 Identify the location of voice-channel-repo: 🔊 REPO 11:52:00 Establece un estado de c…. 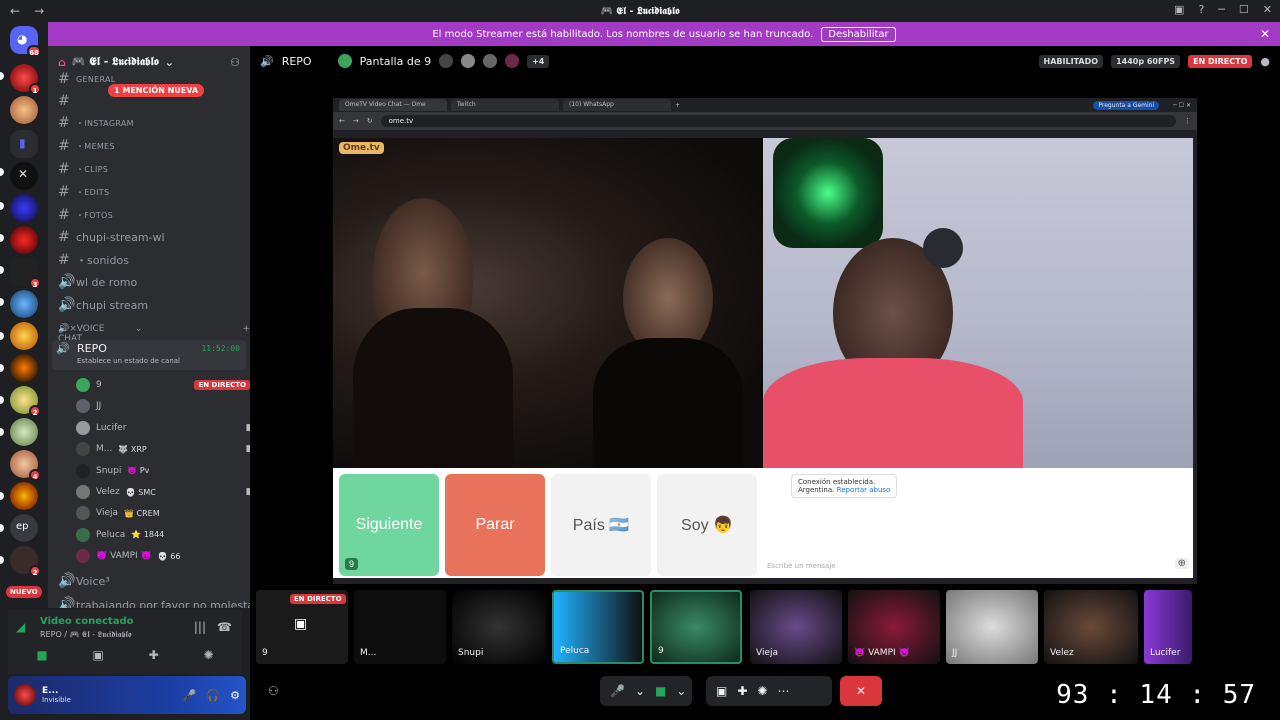
(149, 355).